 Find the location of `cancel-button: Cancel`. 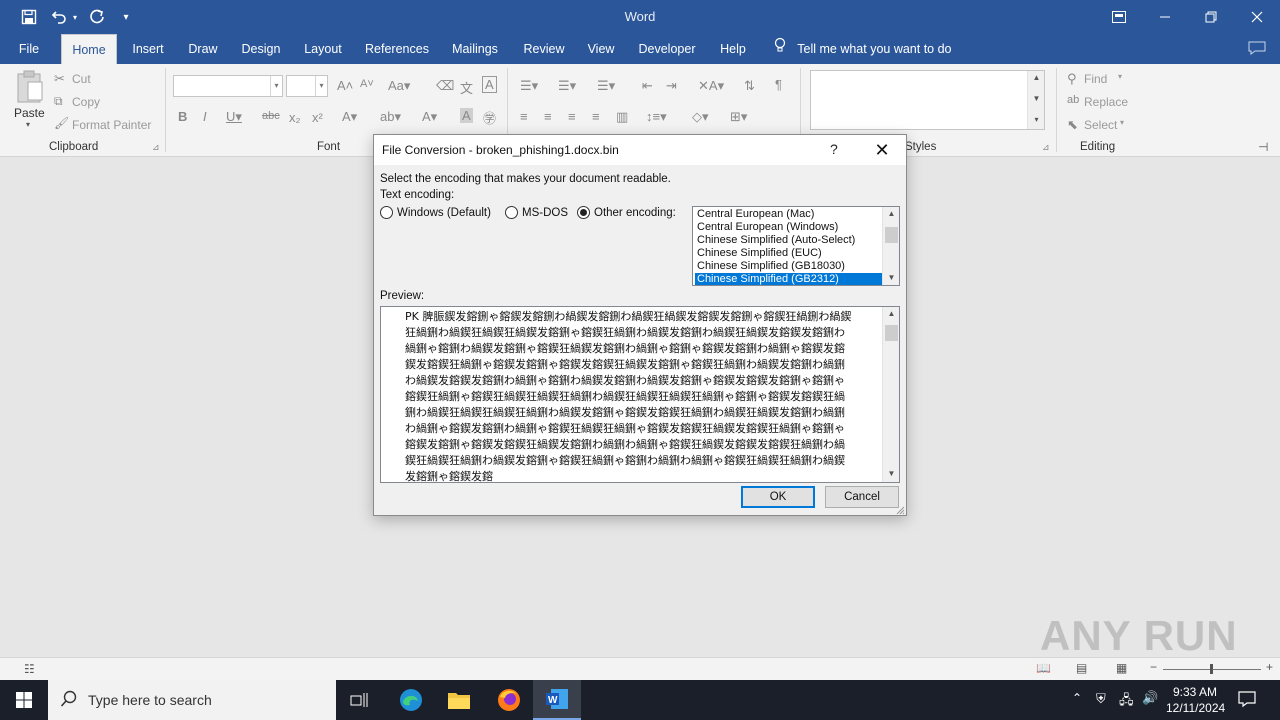

cancel-button: Cancel is located at coordinates (862, 497).